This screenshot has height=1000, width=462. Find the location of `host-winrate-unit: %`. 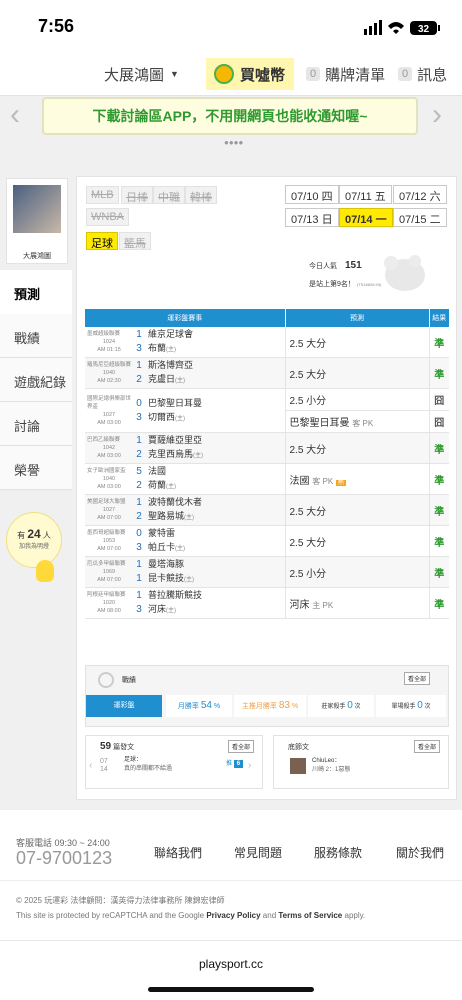

host-winrate-unit: % is located at coordinates (295, 706).